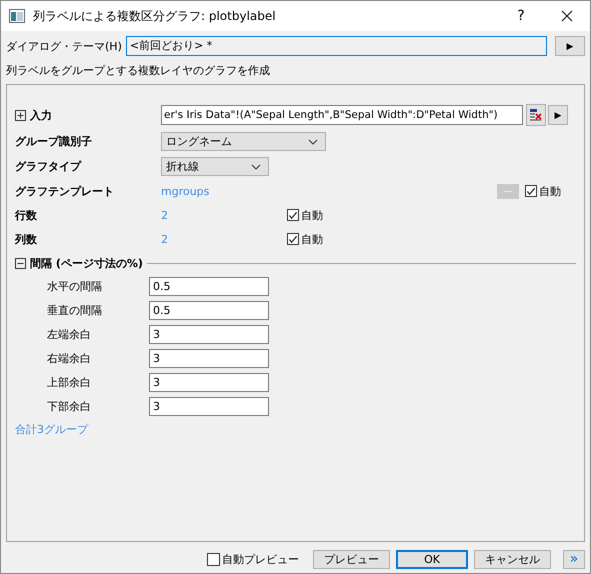  What do you see at coordinates (54, 141) in the screenshot?
I see `group-identifier-label: グループ識別子` at bounding box center [54, 141].